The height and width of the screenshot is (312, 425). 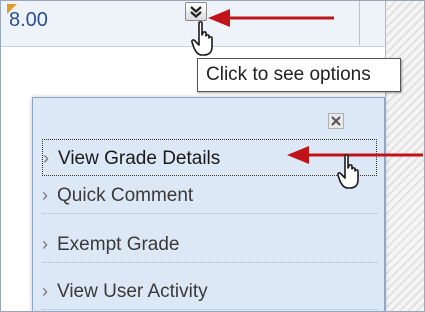 What do you see at coordinates (209, 244) in the screenshot?
I see `menu-item-exempt-grade: › Exempt Grade` at bounding box center [209, 244].